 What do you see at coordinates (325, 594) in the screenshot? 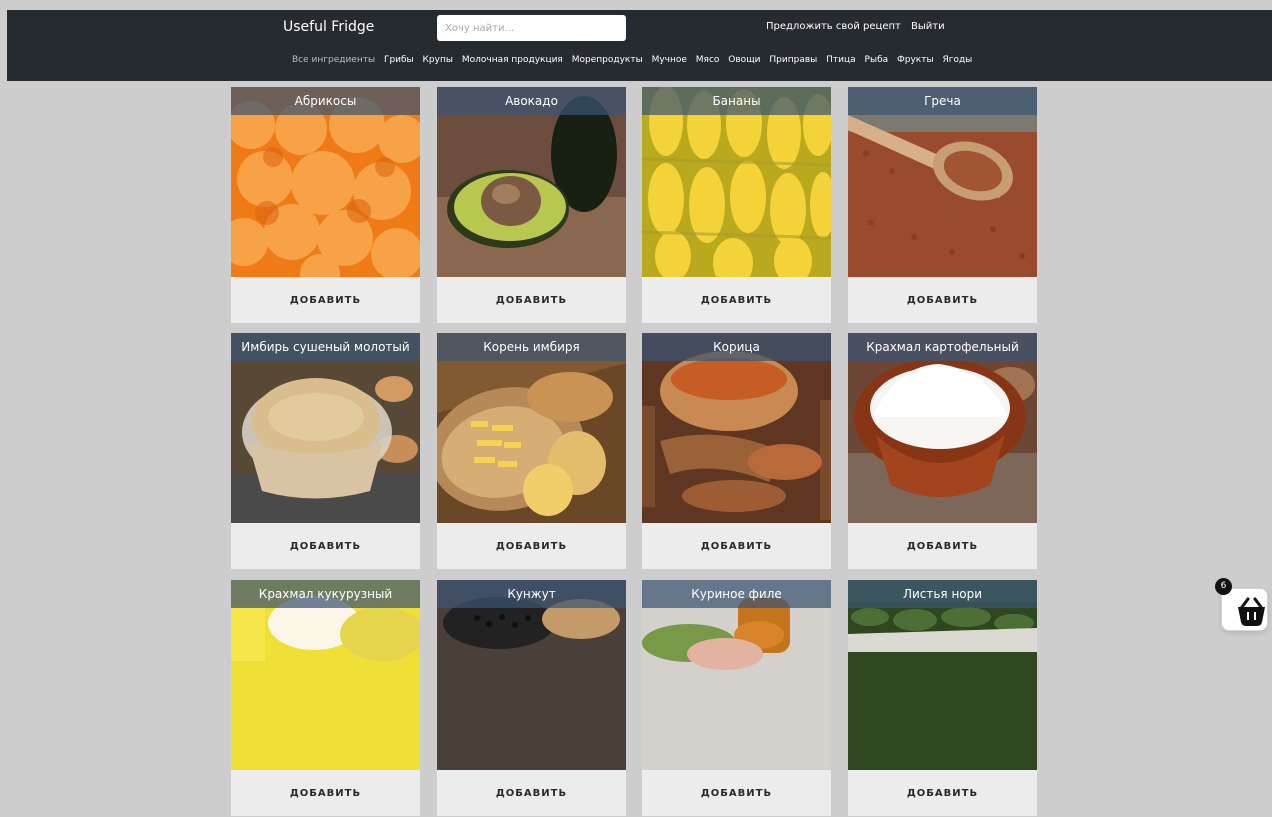
I see `ingredient-title: Крахмал кукурузный` at bounding box center [325, 594].